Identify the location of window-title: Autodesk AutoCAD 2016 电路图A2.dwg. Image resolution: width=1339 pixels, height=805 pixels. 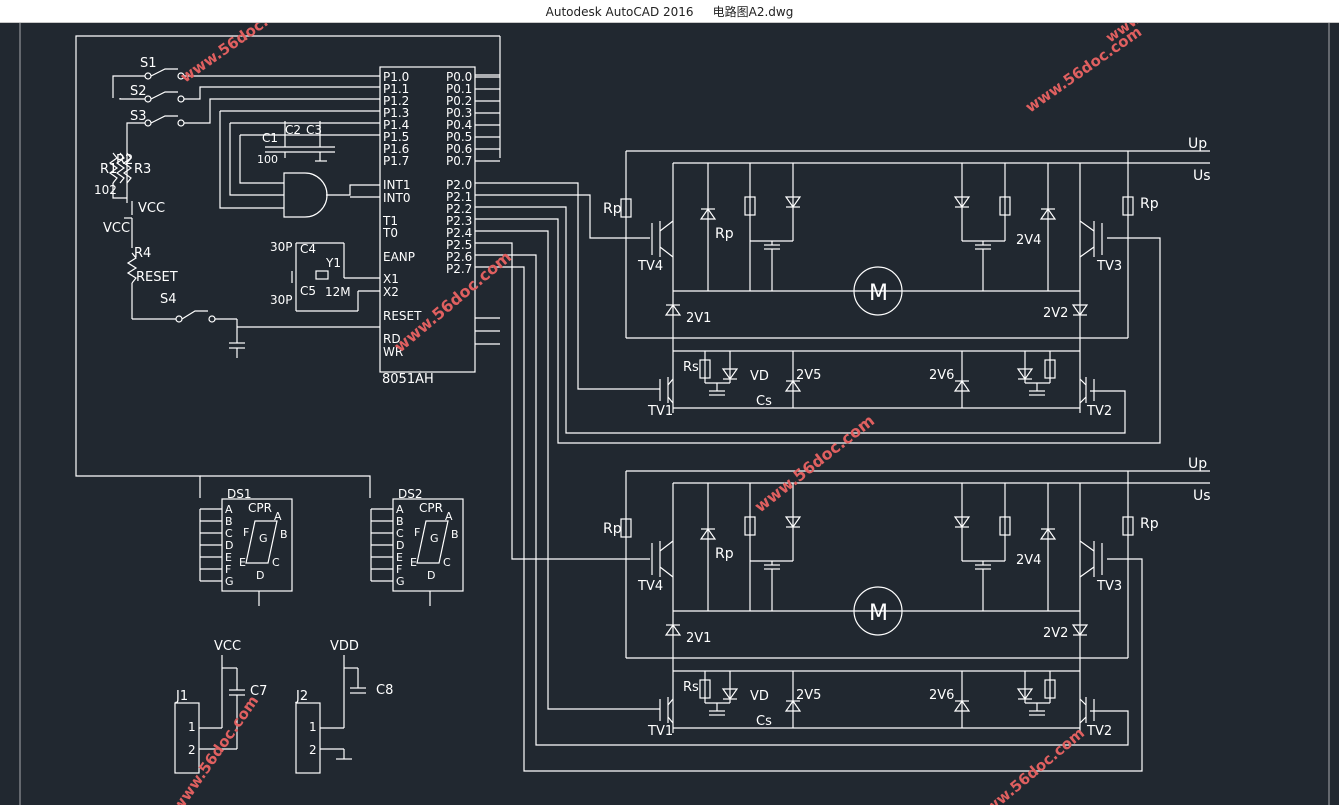
(669, 11).